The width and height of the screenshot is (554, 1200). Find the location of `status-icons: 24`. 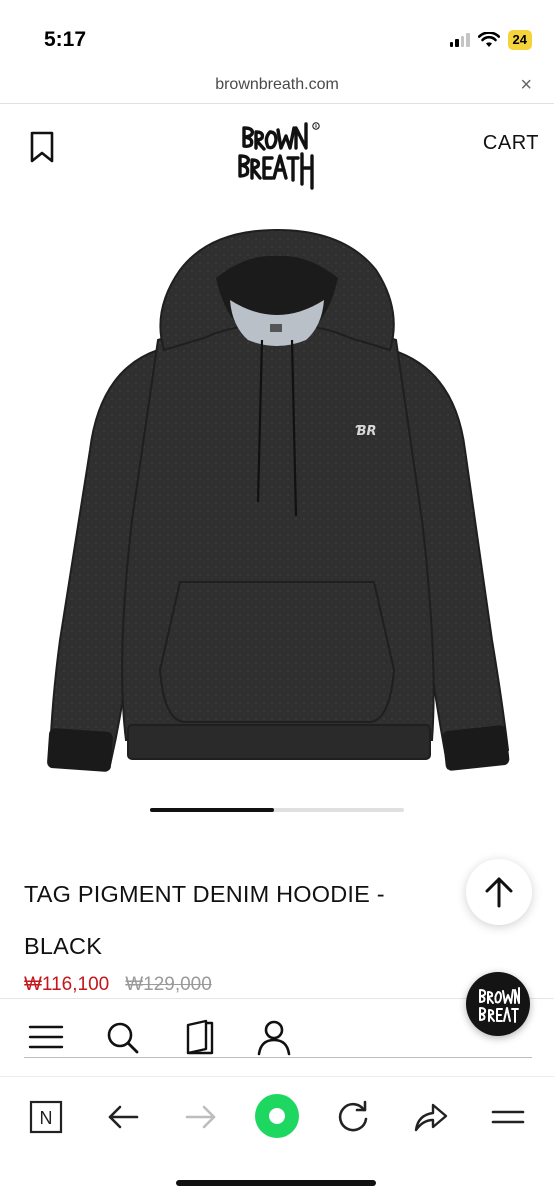

status-icons: 24 is located at coordinates (490, 40).